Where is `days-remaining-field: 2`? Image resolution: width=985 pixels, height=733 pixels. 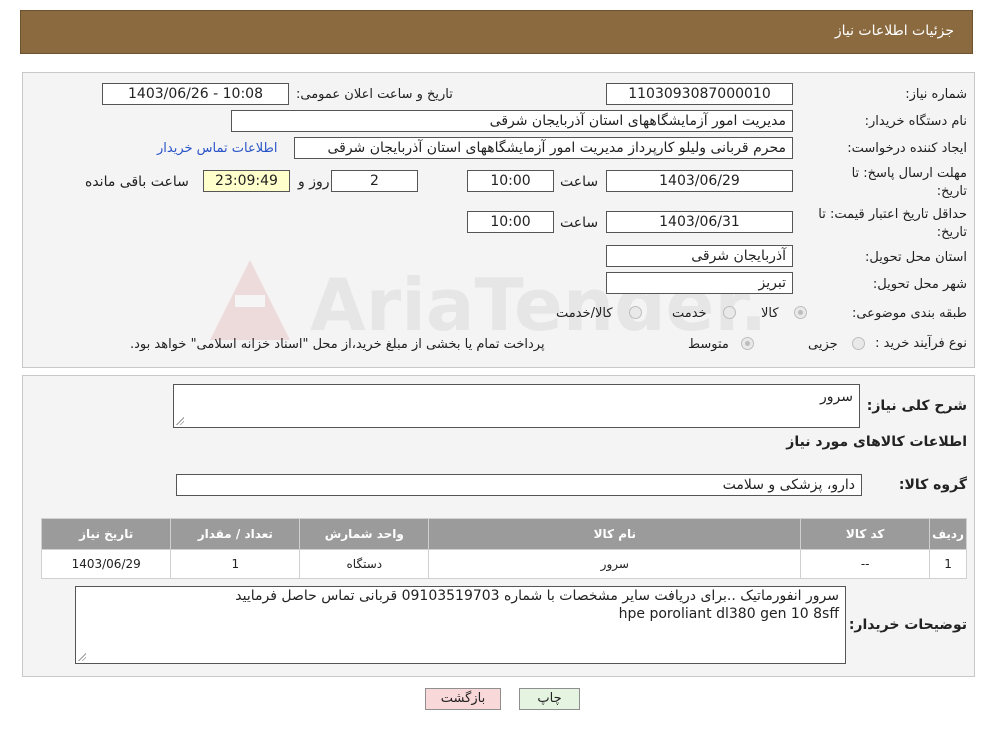 days-remaining-field: 2 is located at coordinates (374, 181).